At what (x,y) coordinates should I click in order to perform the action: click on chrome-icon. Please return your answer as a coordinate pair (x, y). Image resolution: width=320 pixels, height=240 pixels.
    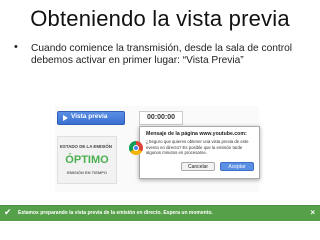
    Looking at the image, I should click on (136, 148).